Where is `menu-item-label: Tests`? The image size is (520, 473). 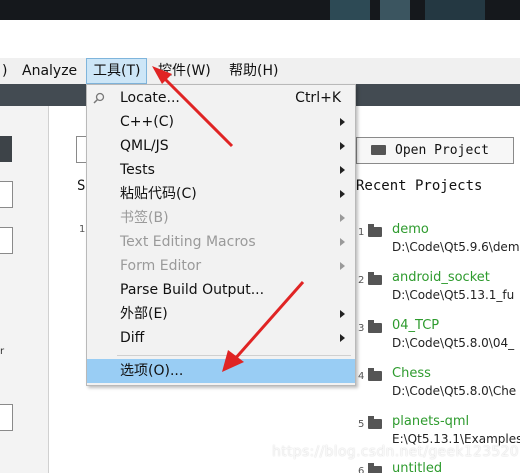 menu-item-label: Tests is located at coordinates (137, 170).